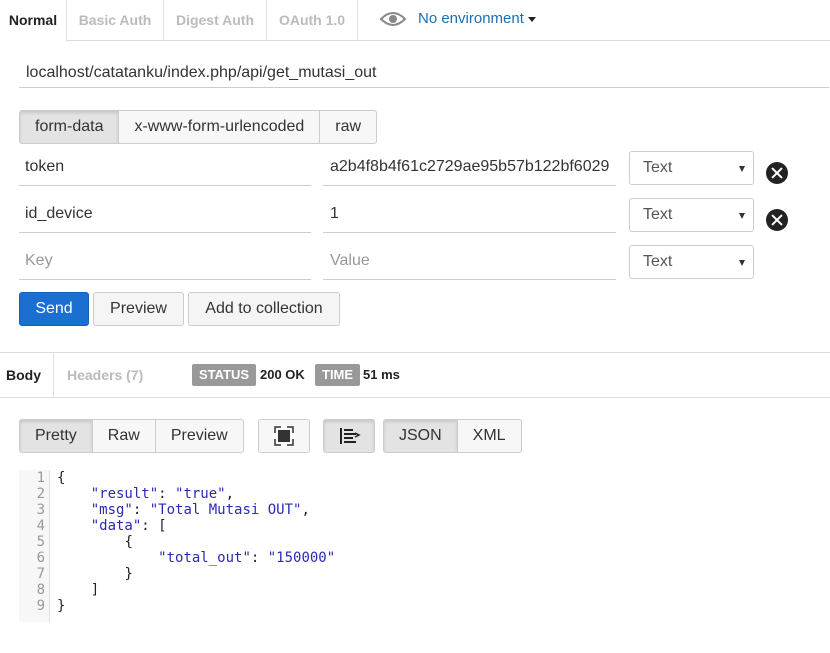 This screenshot has width=830, height=653. Describe the element at coordinates (95, 590) in the screenshot. I see `code-token: ]` at that location.